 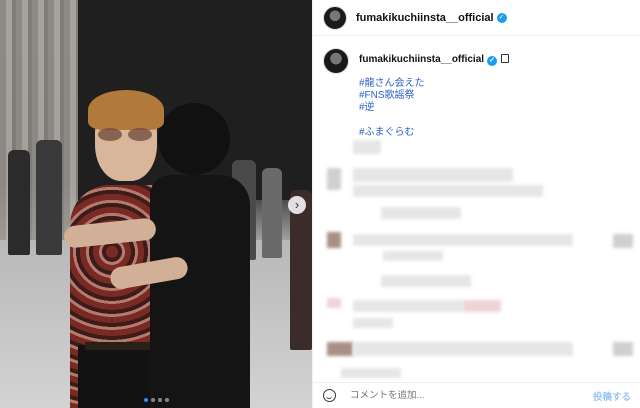 What do you see at coordinates (392, 84) in the screenshot?
I see `hashtag-link: #龍さん会えた` at bounding box center [392, 84].